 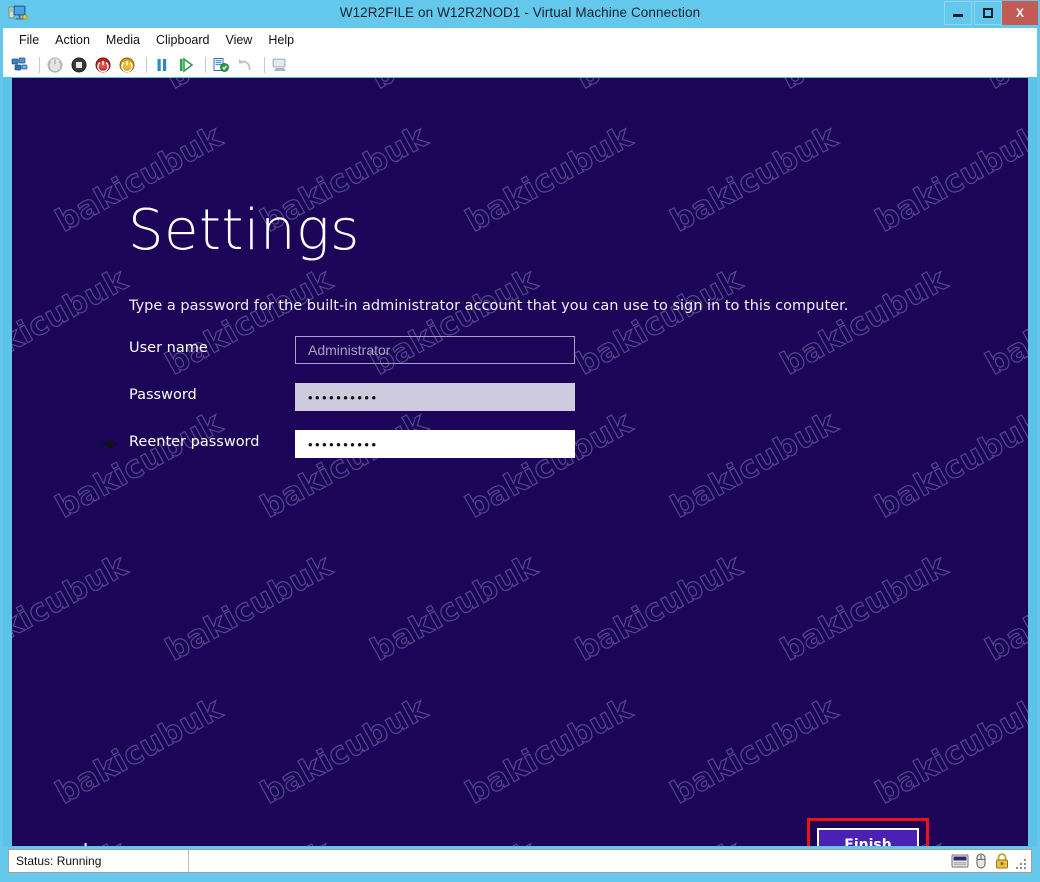 I want to click on maximize-button, so click(x=988, y=13).